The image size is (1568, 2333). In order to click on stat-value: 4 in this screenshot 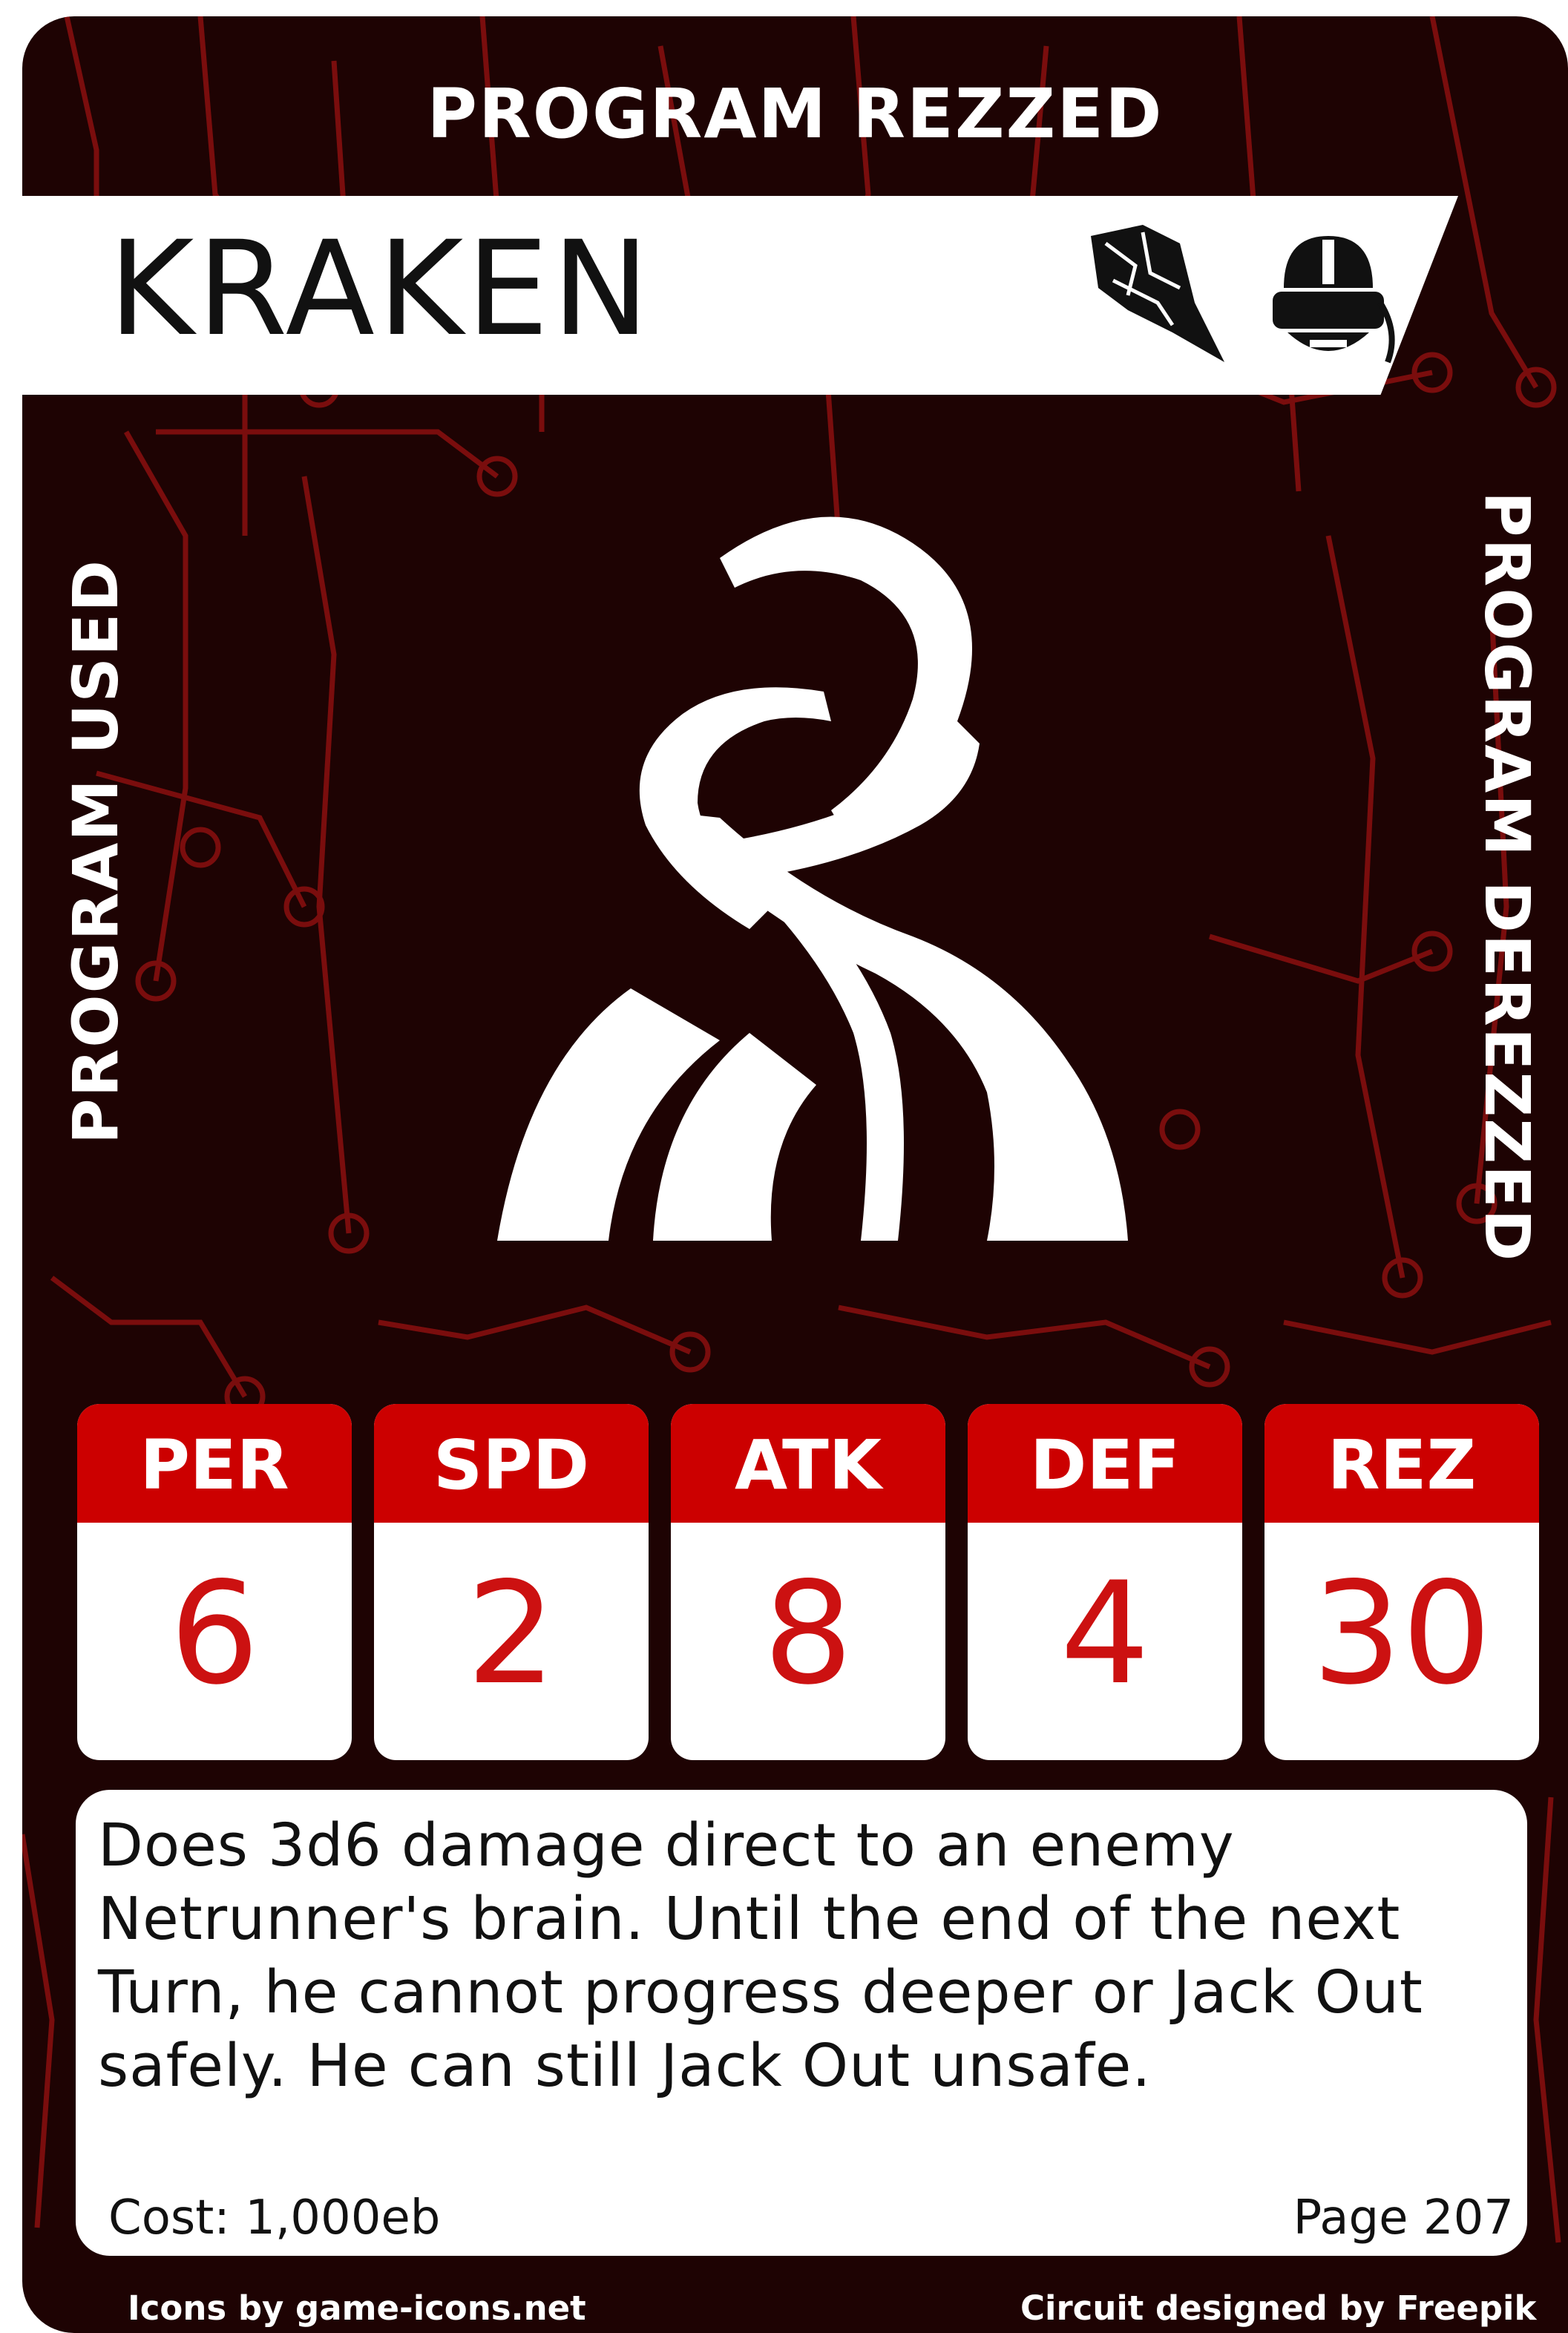, I will do `click(1105, 1634)`.